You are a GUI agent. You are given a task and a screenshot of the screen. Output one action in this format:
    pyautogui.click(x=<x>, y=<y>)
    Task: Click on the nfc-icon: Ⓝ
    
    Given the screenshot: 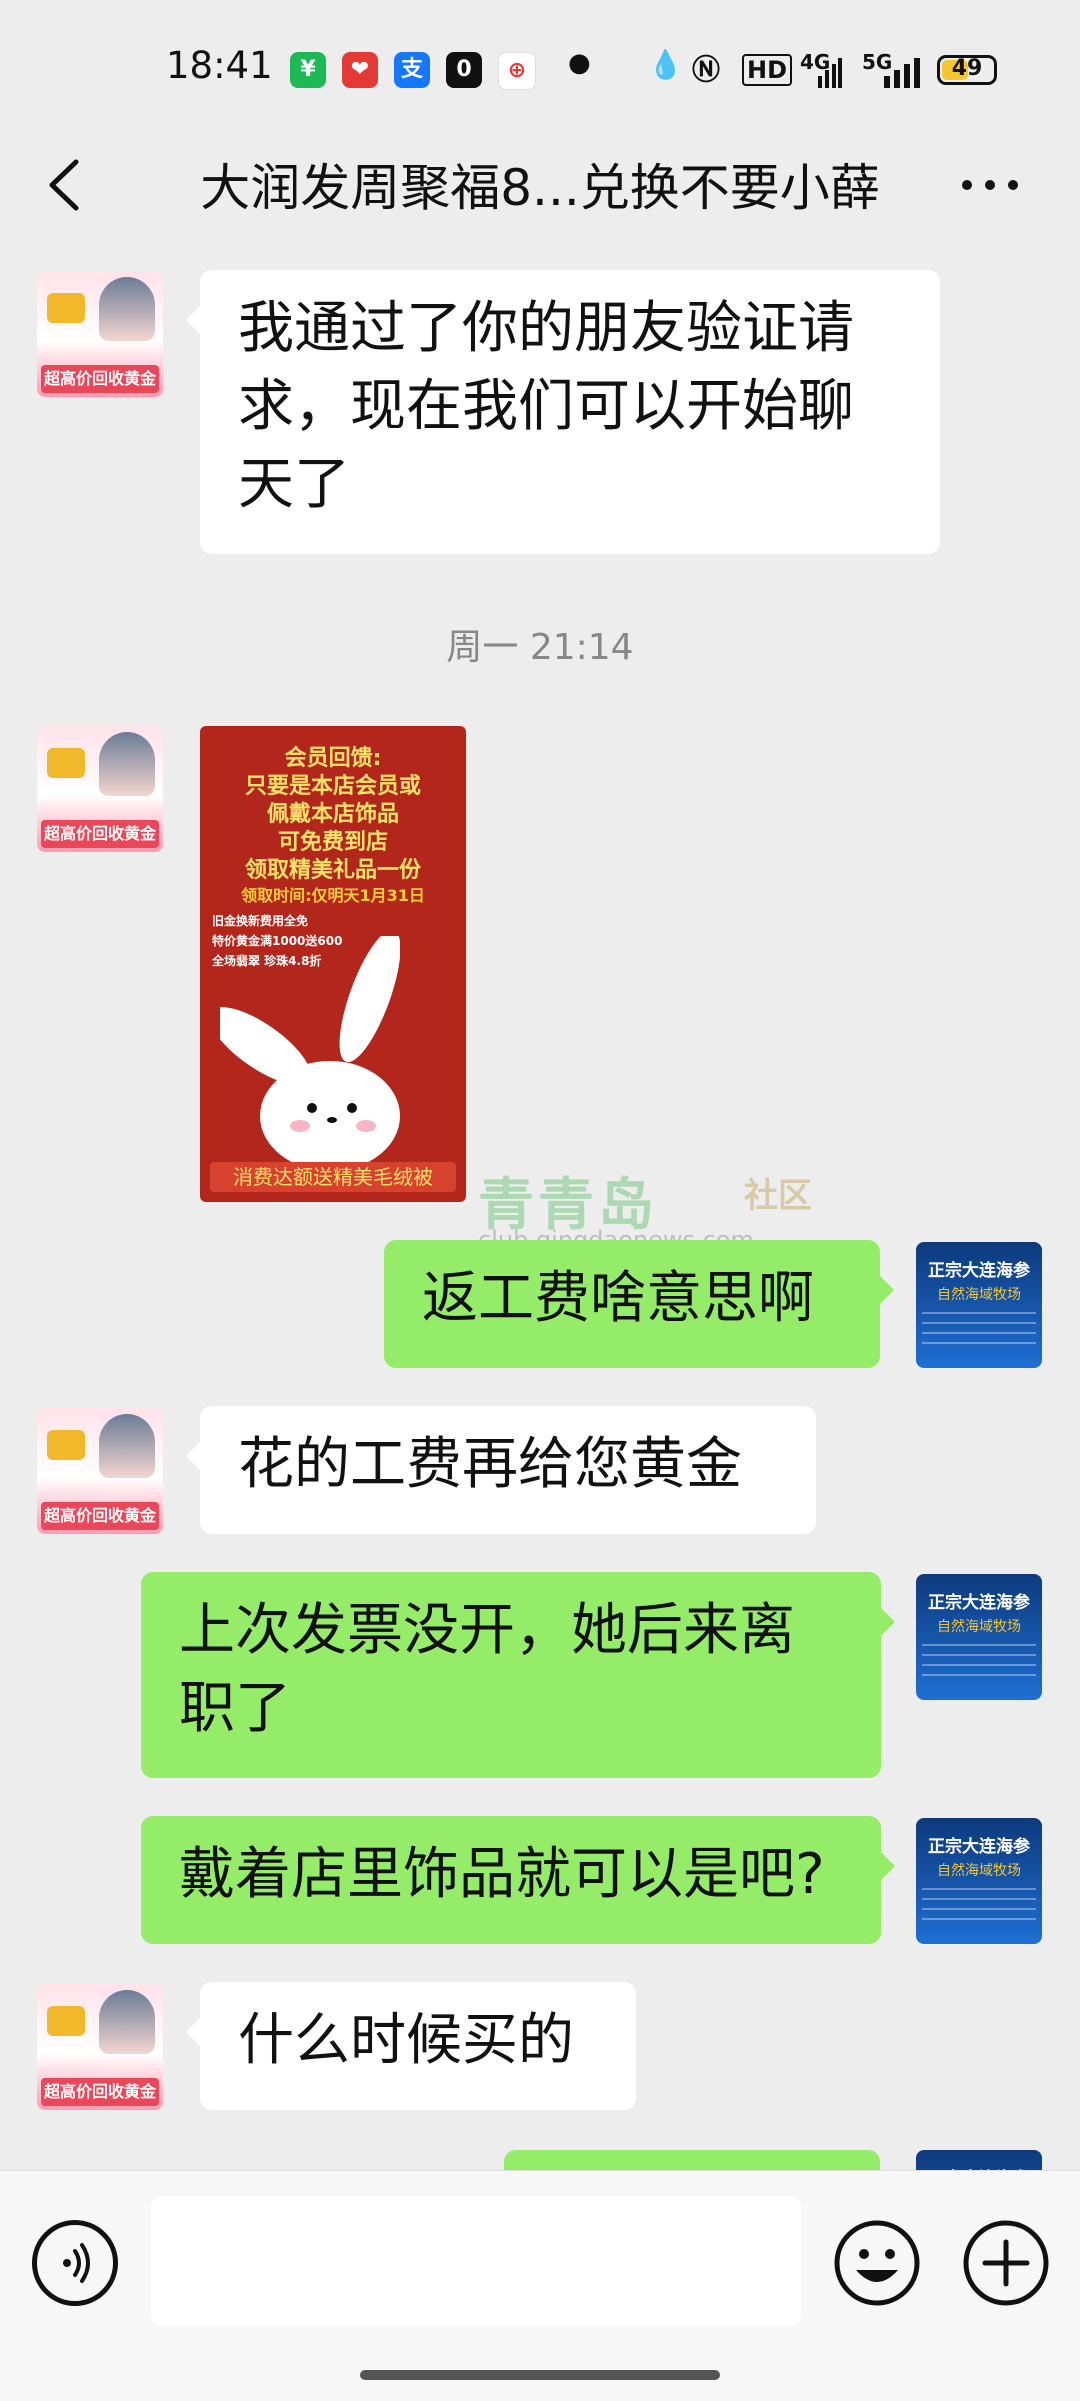 What is the action you would take?
    pyautogui.click(x=706, y=69)
    